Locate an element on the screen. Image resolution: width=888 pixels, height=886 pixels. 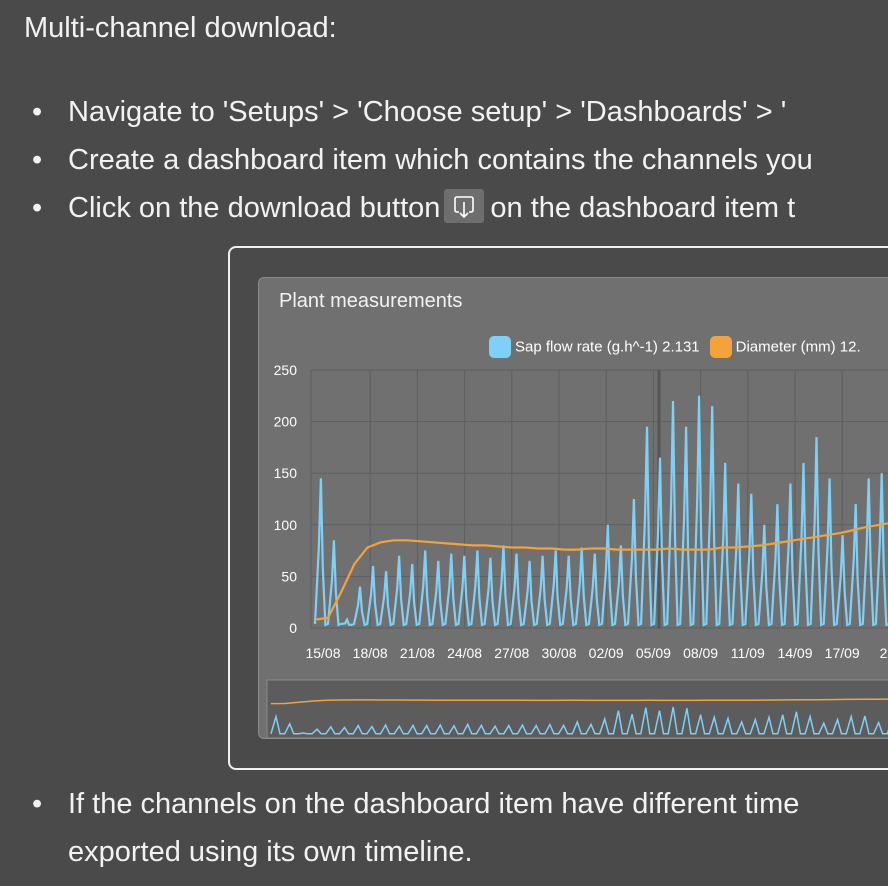
y-tick-label: 0 is located at coordinates (293, 628).